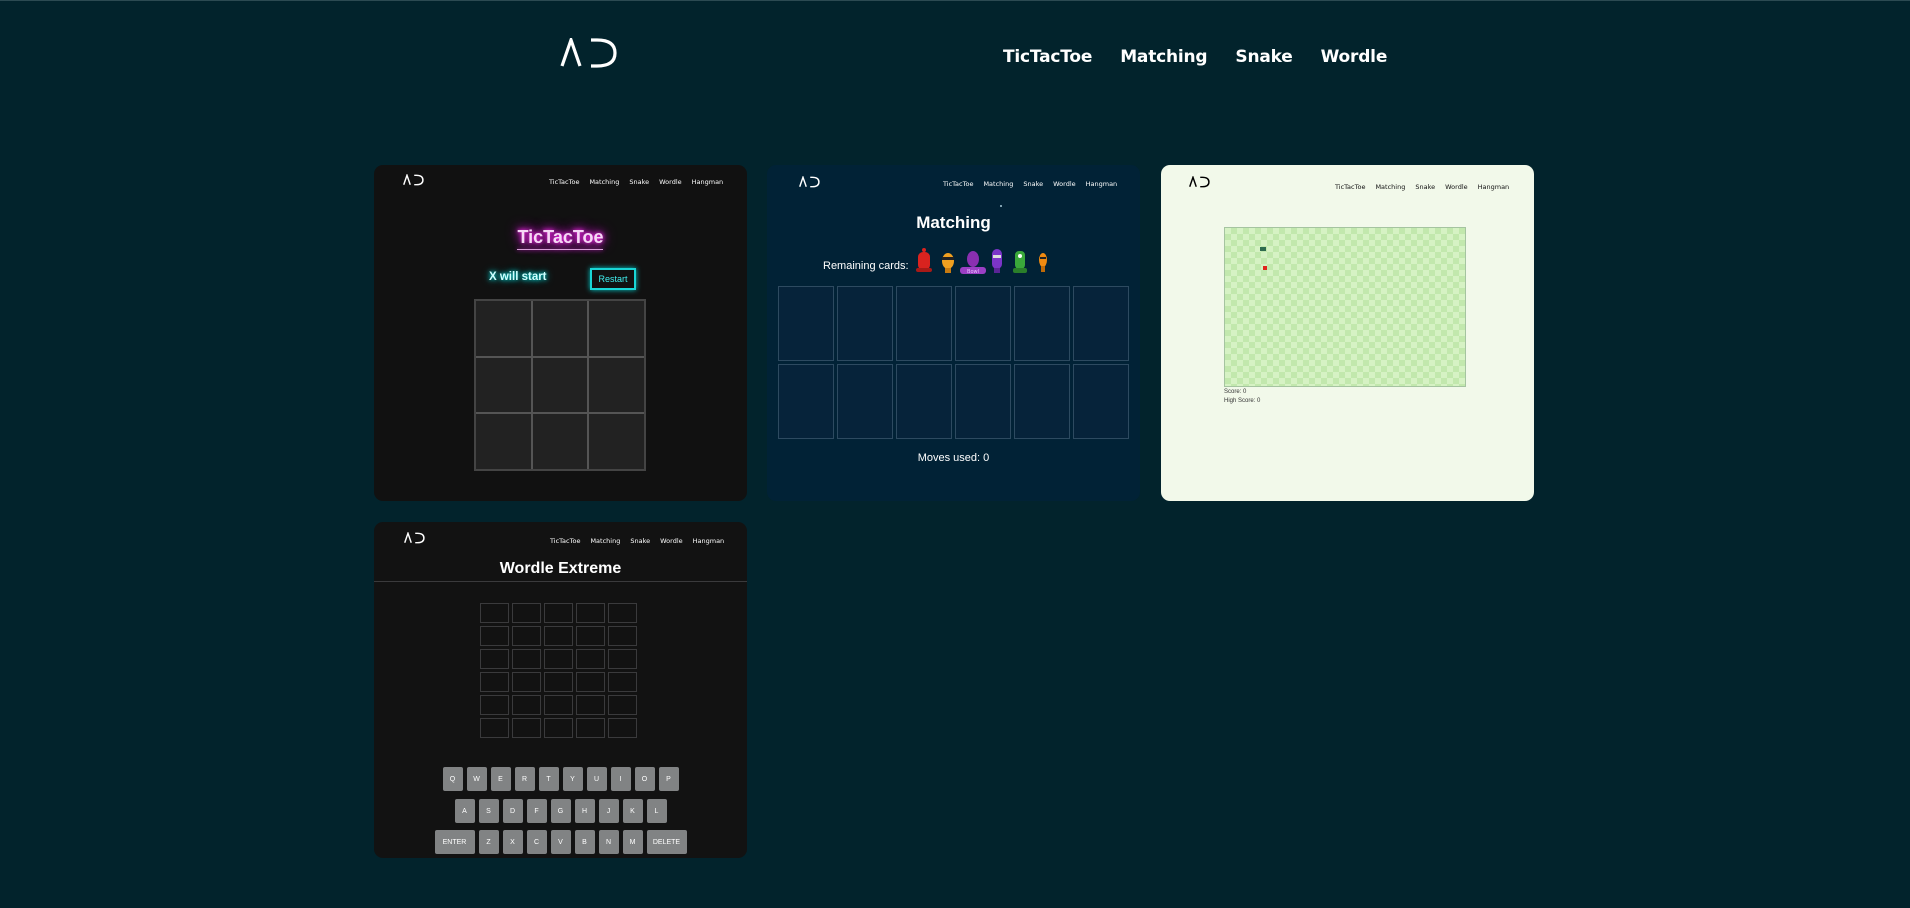 The height and width of the screenshot is (908, 1910). What do you see at coordinates (1163, 57) in the screenshot?
I see `nav-matching: Matching` at bounding box center [1163, 57].